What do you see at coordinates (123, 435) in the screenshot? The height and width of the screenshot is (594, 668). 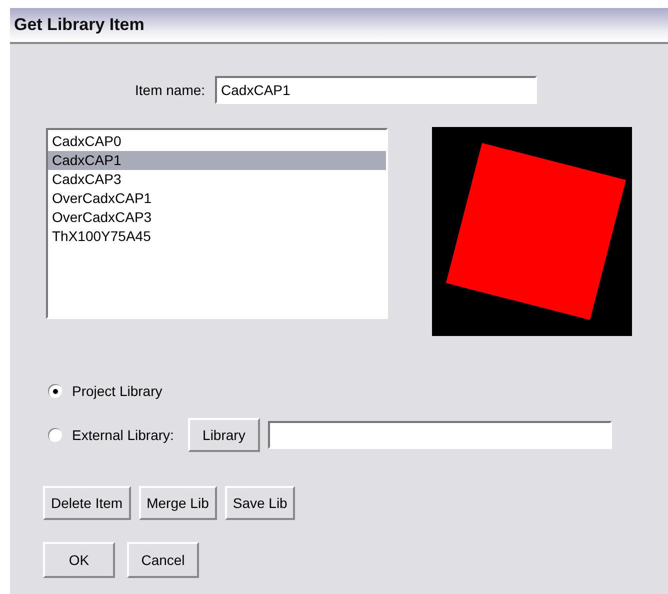 I see `radio-label: External Library:` at bounding box center [123, 435].